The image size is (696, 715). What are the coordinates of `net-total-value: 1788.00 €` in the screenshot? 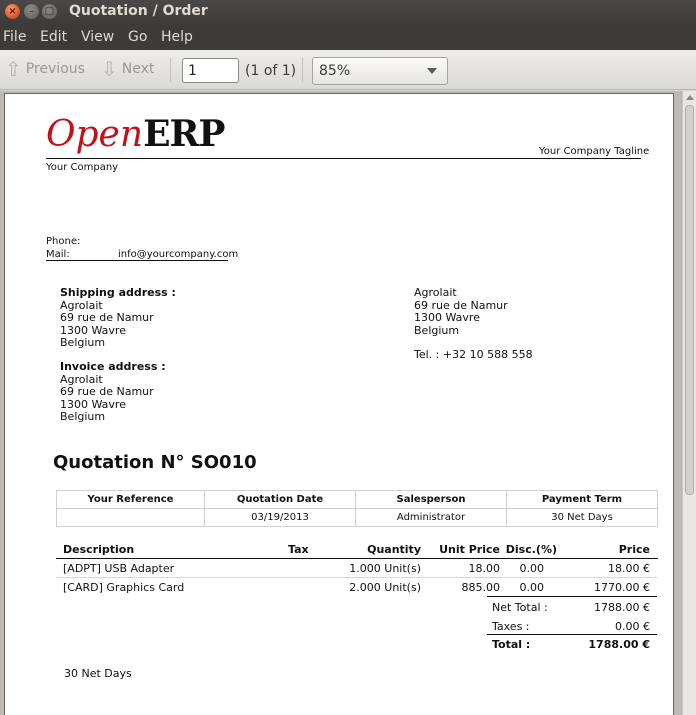 It's located at (622, 607).